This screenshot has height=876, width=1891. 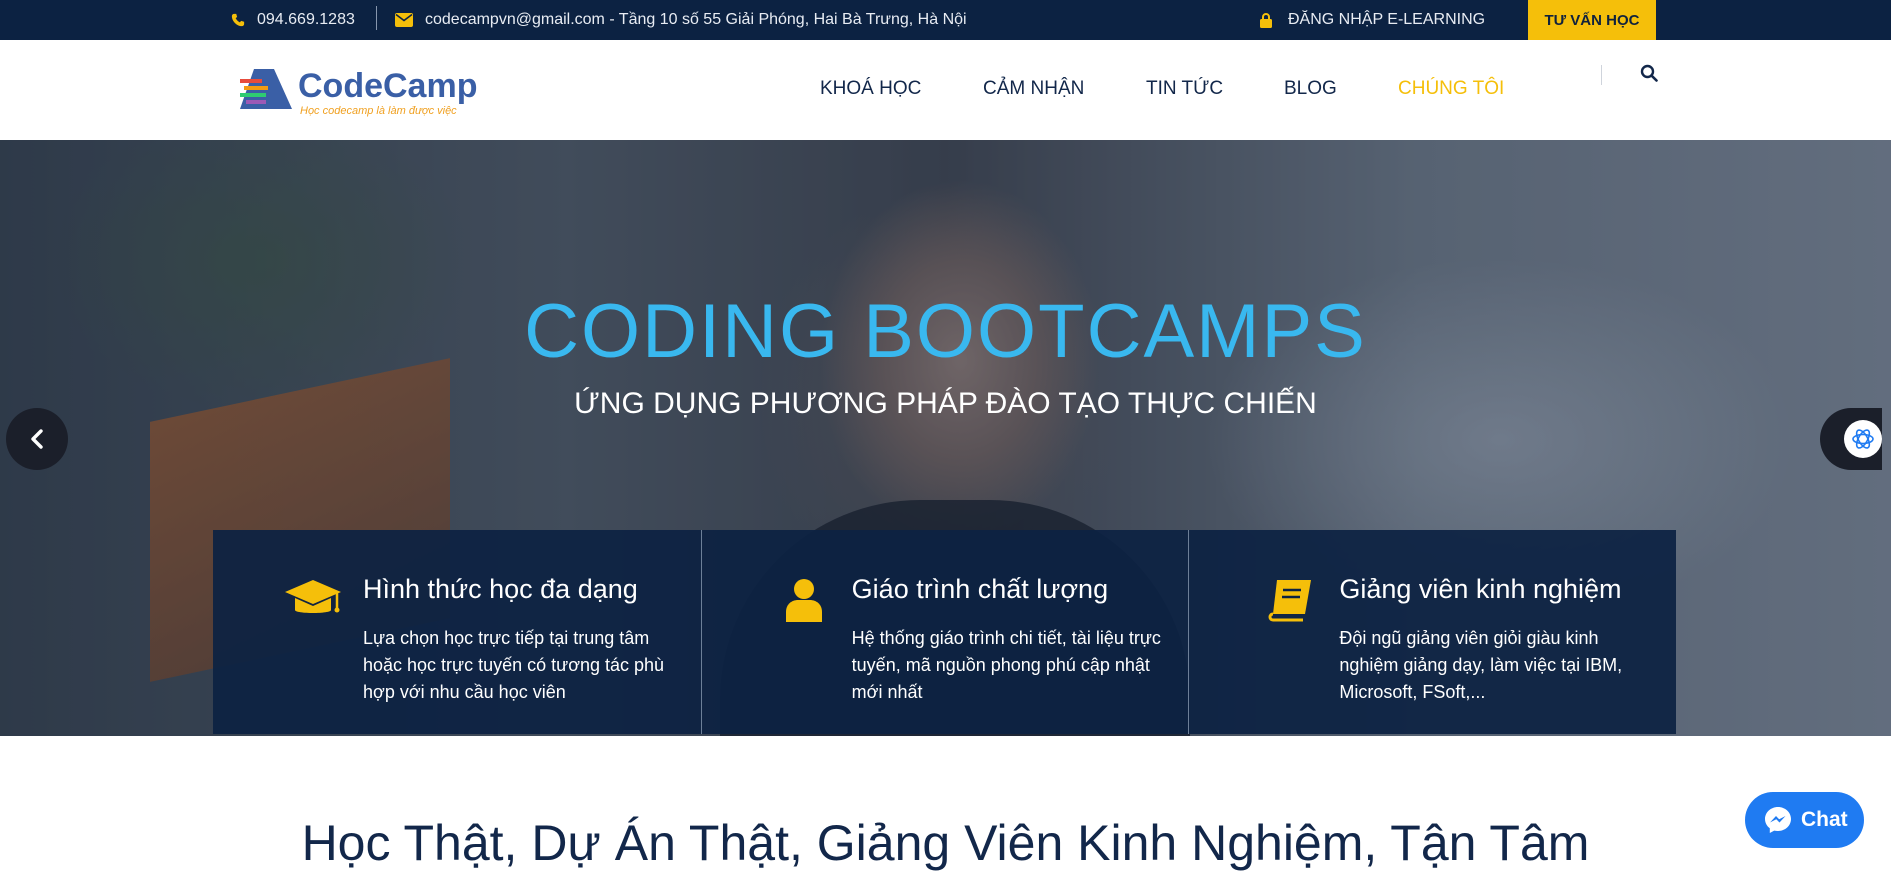 What do you see at coordinates (945, 403) in the screenshot?
I see `hero-subtitle: ỨNG DỤNG PHƯƠNG PHÁP ĐÀO TẠO THỰC CHIẾN` at bounding box center [945, 403].